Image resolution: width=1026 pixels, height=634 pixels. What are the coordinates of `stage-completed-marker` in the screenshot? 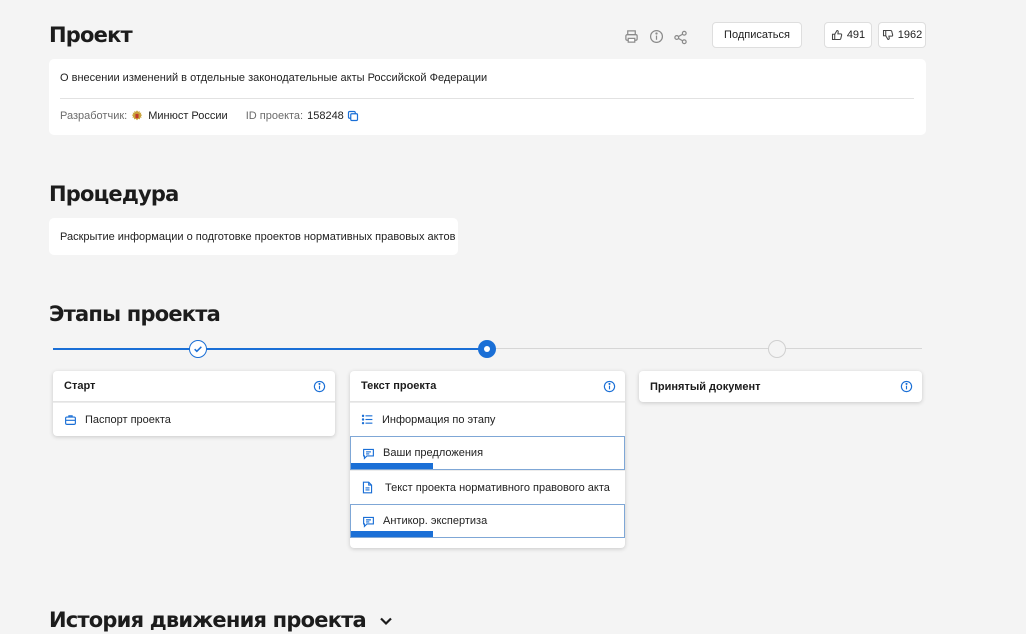 It's located at (198, 349).